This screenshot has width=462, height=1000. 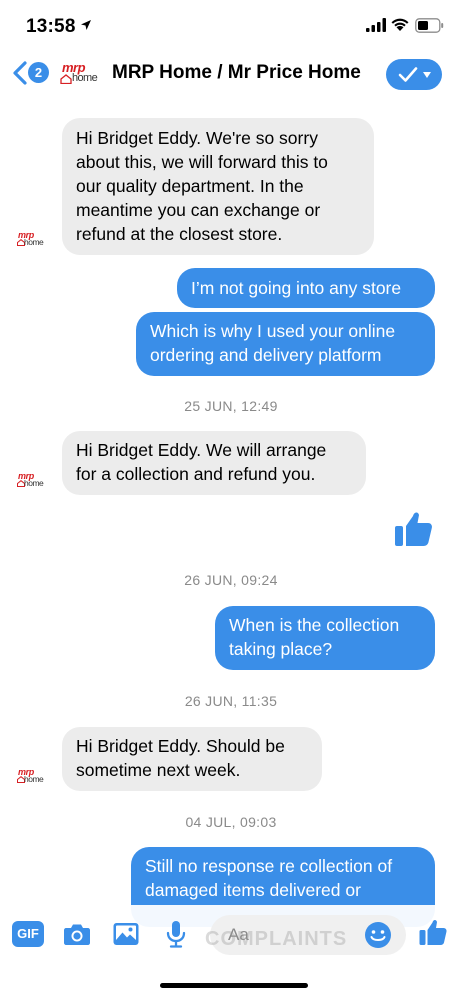 What do you see at coordinates (231, 406) in the screenshot?
I see `message-timestamp: 25 JUN, 12:49` at bounding box center [231, 406].